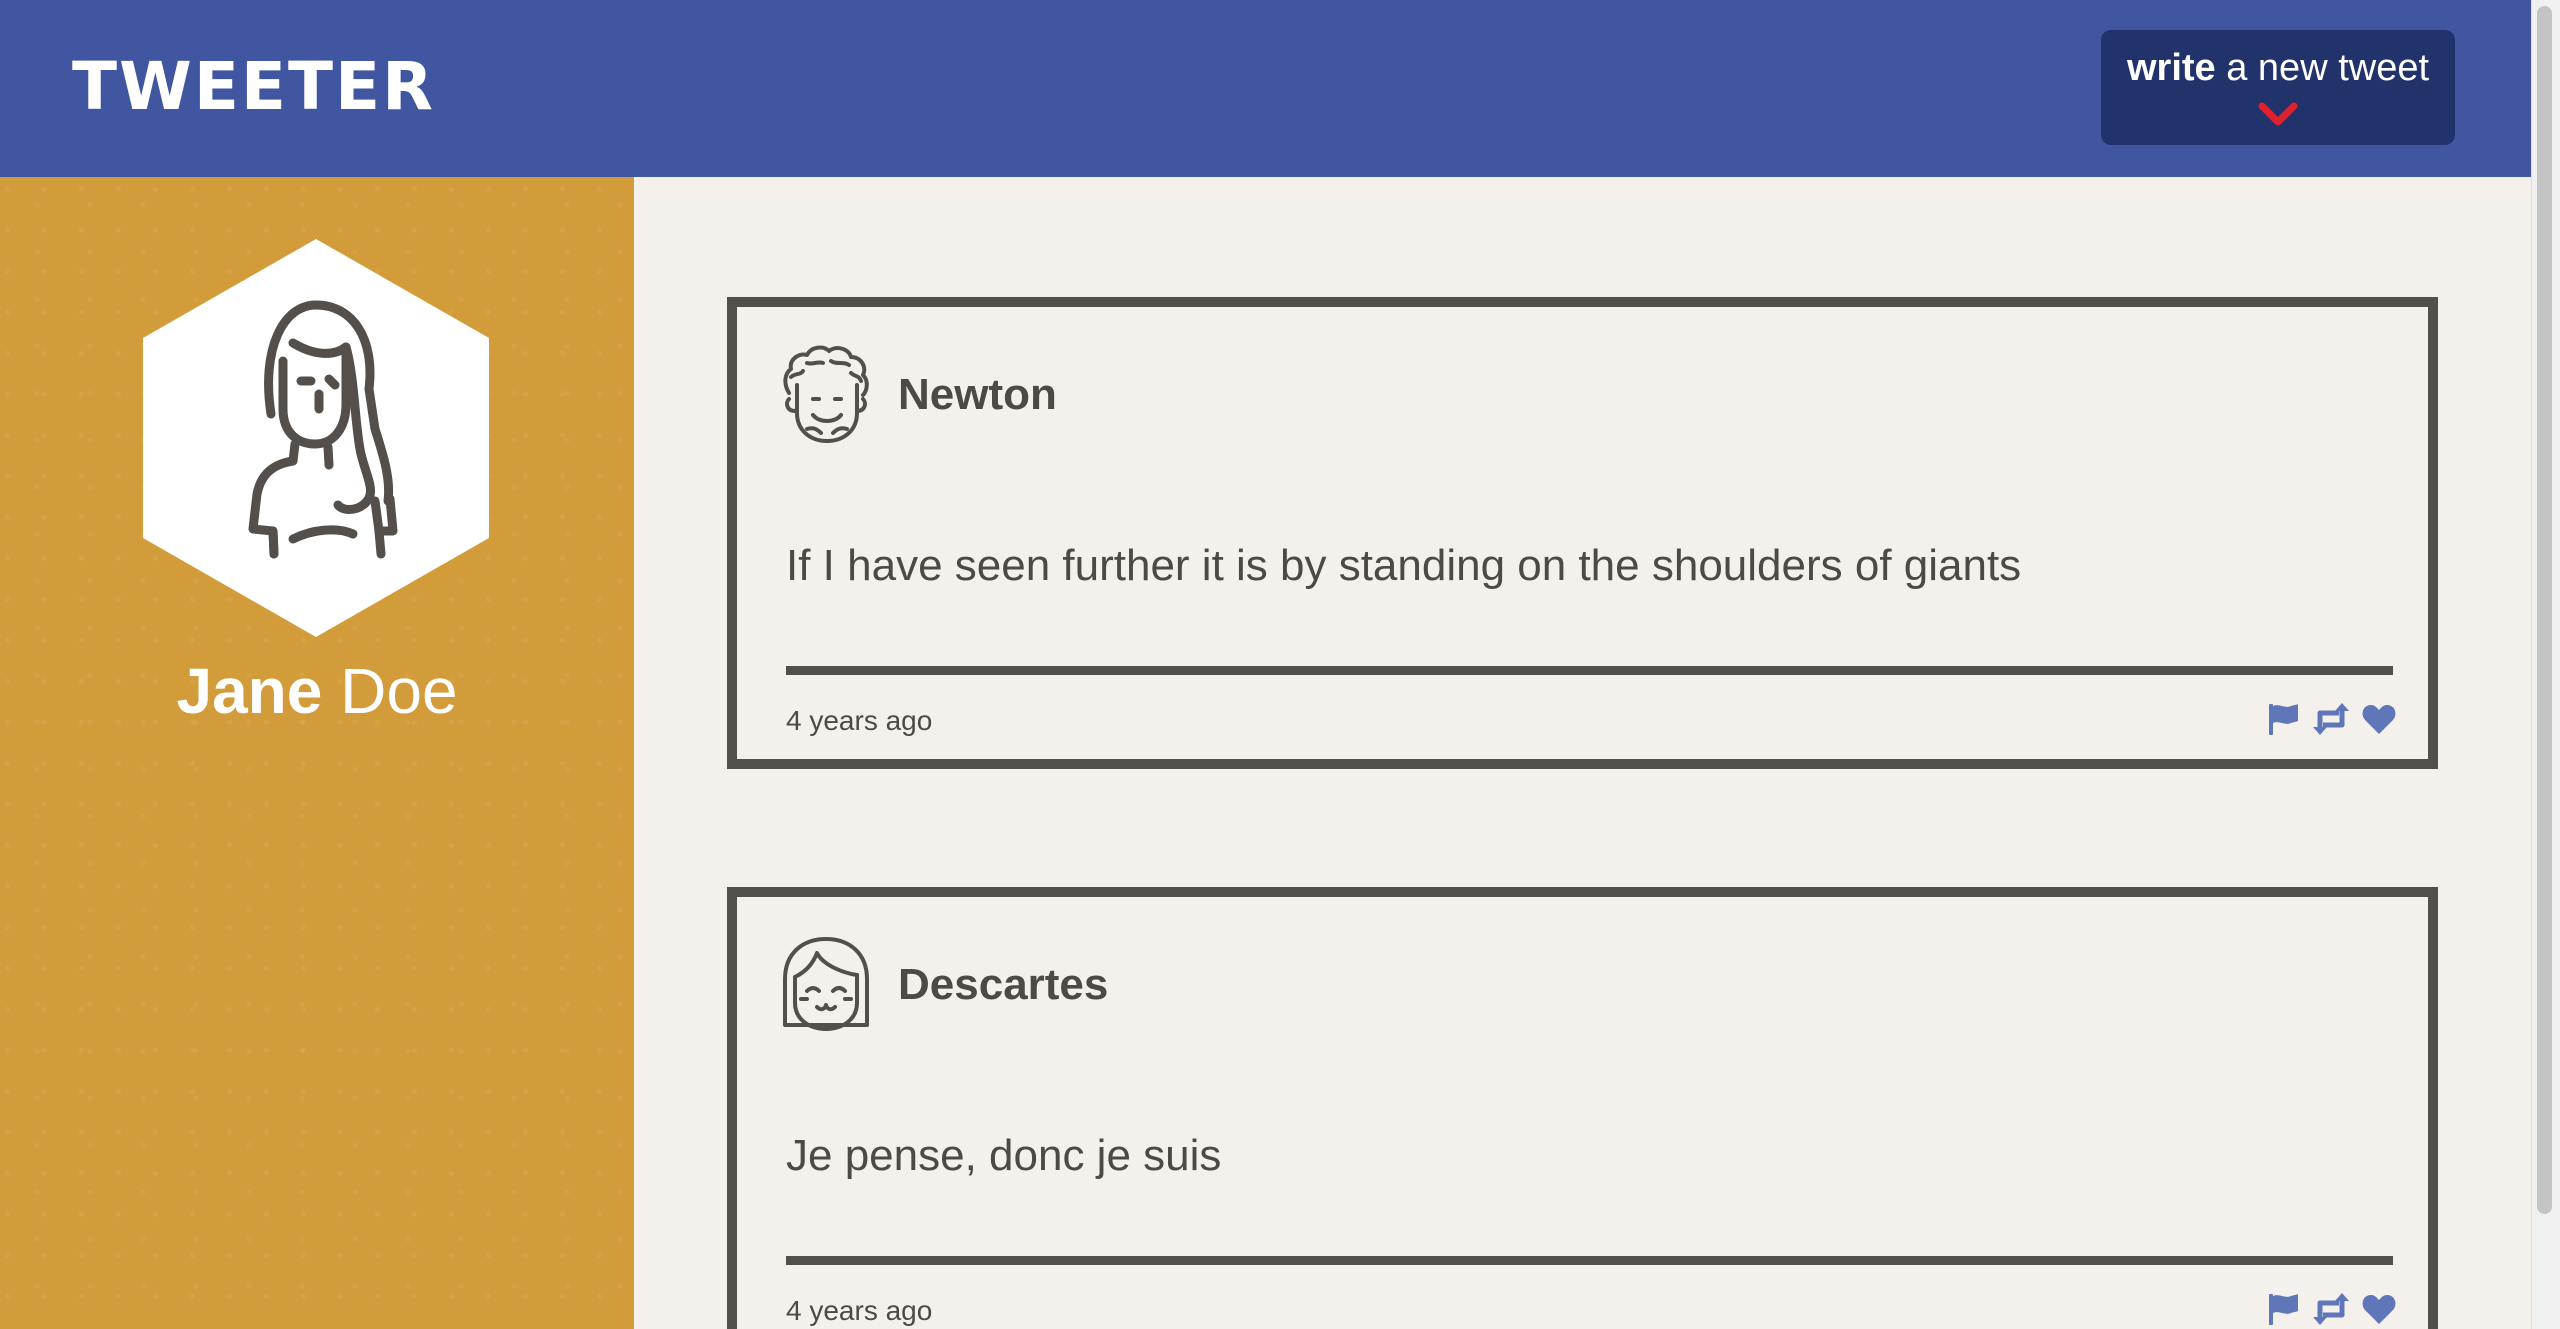 Image resolution: width=2560 pixels, height=1329 pixels. I want to click on write-new-tweet-button: write a new tweet, so click(2278, 87).